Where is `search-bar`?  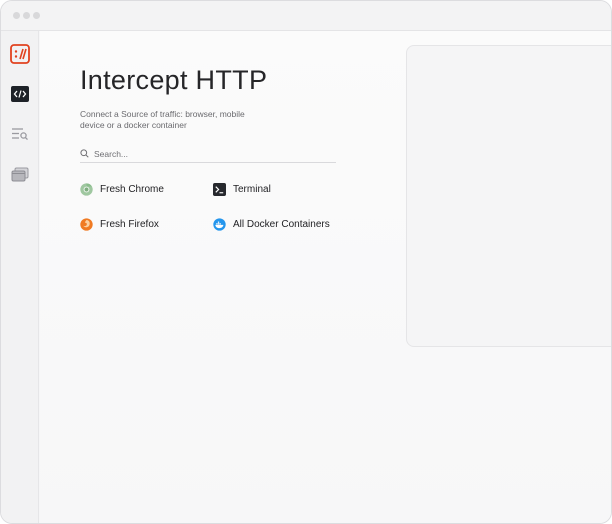
search-bar is located at coordinates (208, 154).